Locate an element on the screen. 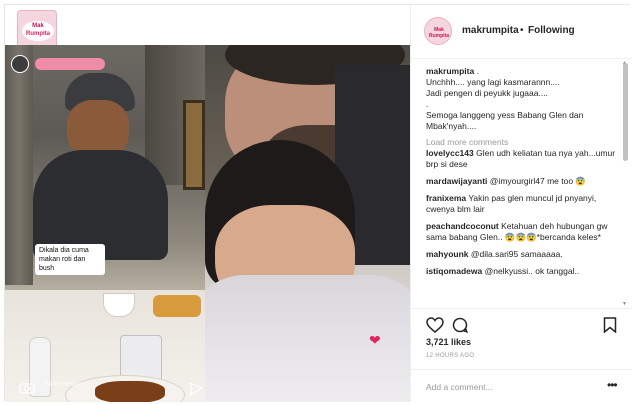 This screenshot has height=405, width=634. curtain is located at coordinates (19, 165).